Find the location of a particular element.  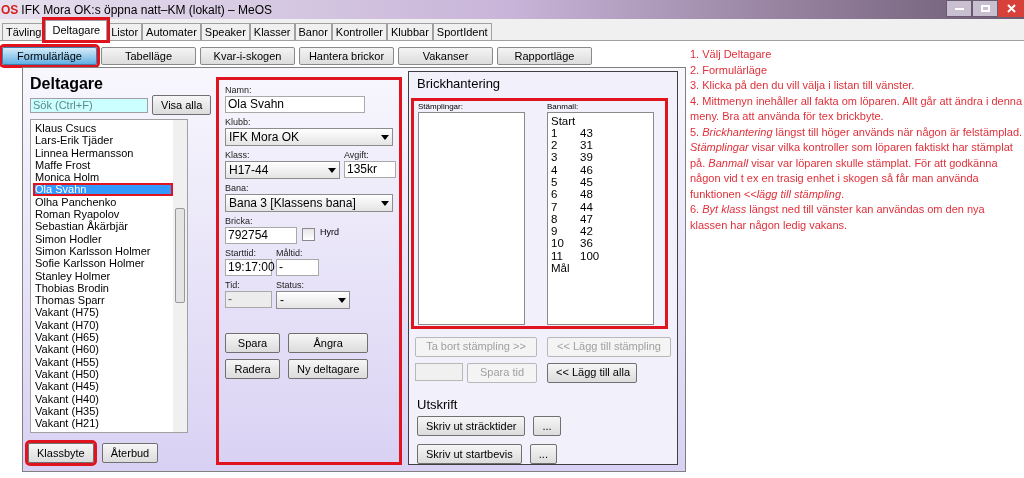

runner-list-item: Maffe Frost is located at coordinates (103, 165).